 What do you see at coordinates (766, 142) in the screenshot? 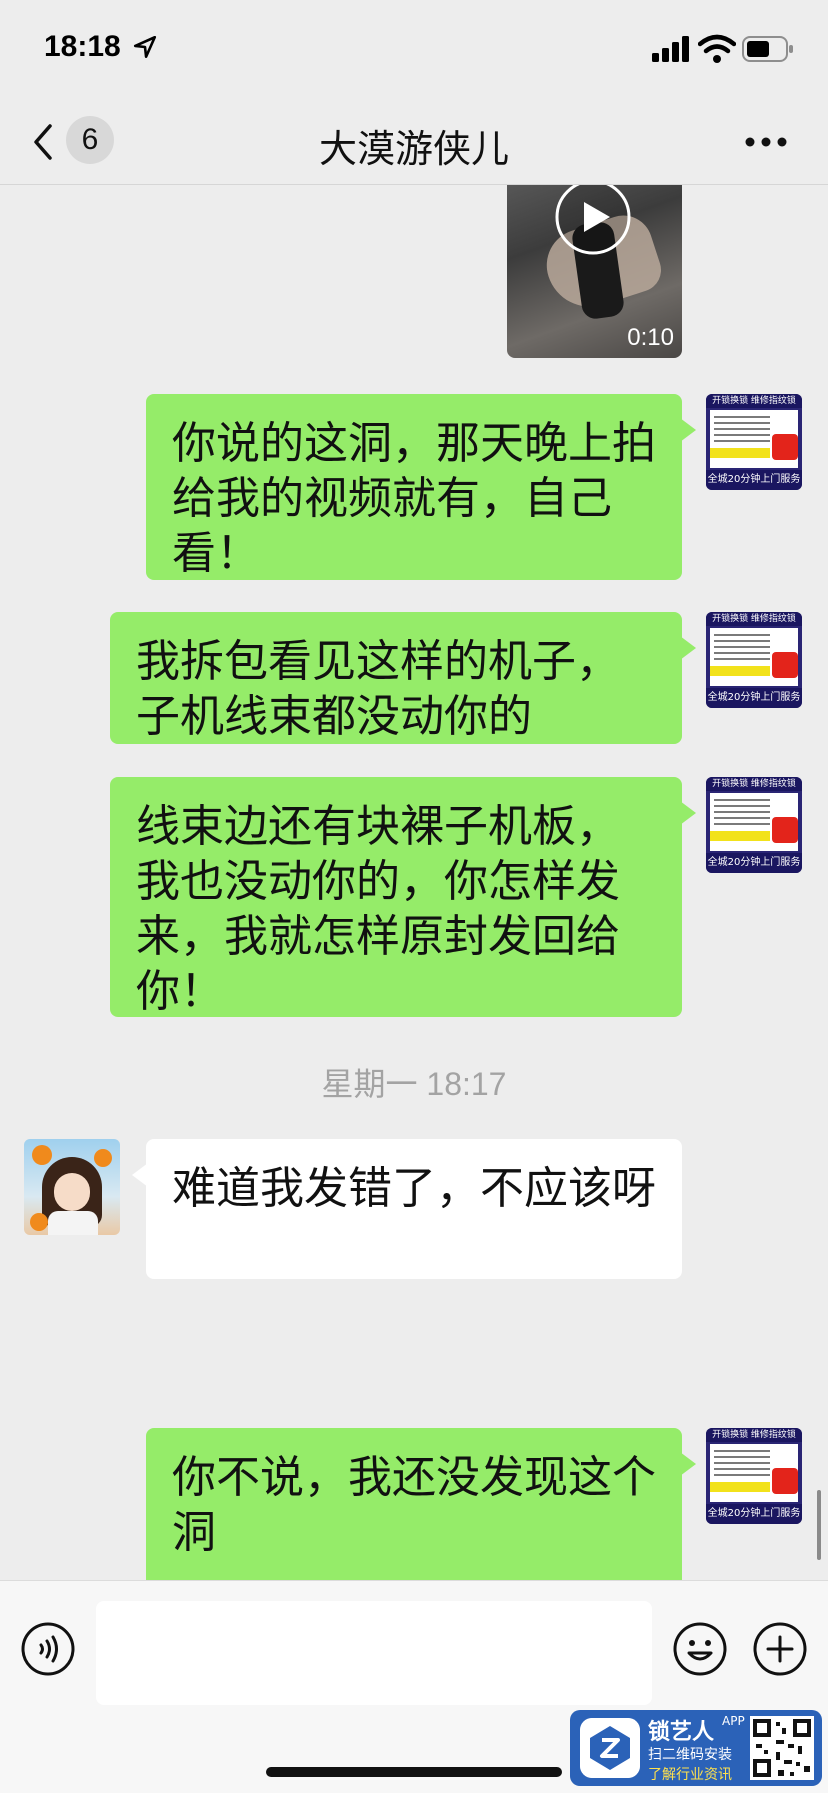
I see `more-options-icon` at bounding box center [766, 142].